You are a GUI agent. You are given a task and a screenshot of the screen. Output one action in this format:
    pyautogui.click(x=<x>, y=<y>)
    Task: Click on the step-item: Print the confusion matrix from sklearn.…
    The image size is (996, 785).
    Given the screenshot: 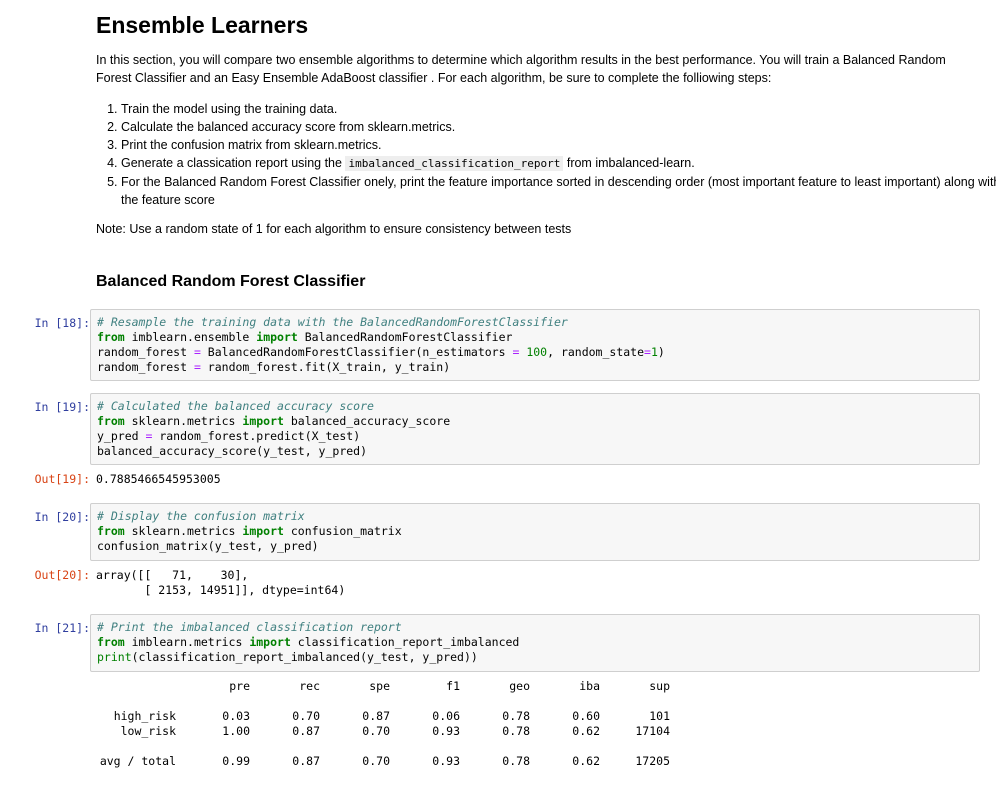 What is the action you would take?
    pyautogui.click(x=558, y=145)
    